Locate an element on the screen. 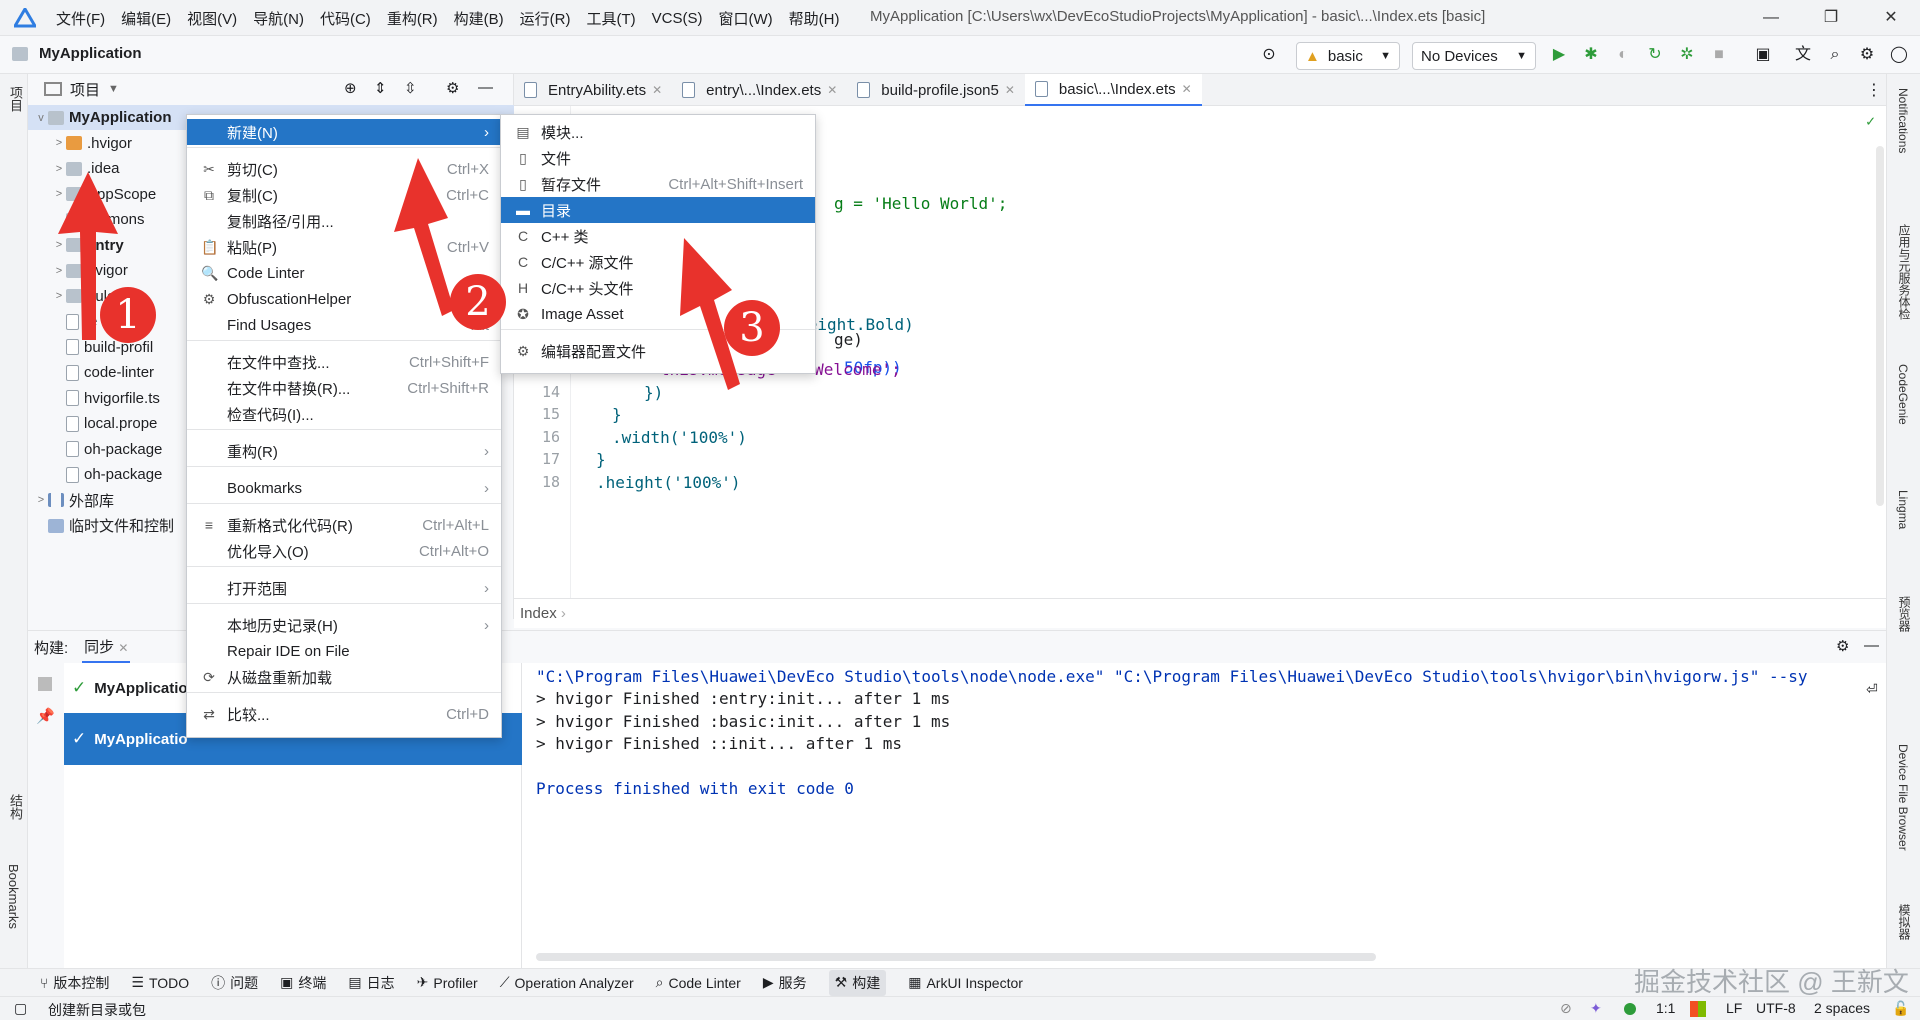 The height and width of the screenshot is (1020, 1920). menu-item: 在文件中查找... Ctrl+Shift+F is located at coordinates (344, 362).